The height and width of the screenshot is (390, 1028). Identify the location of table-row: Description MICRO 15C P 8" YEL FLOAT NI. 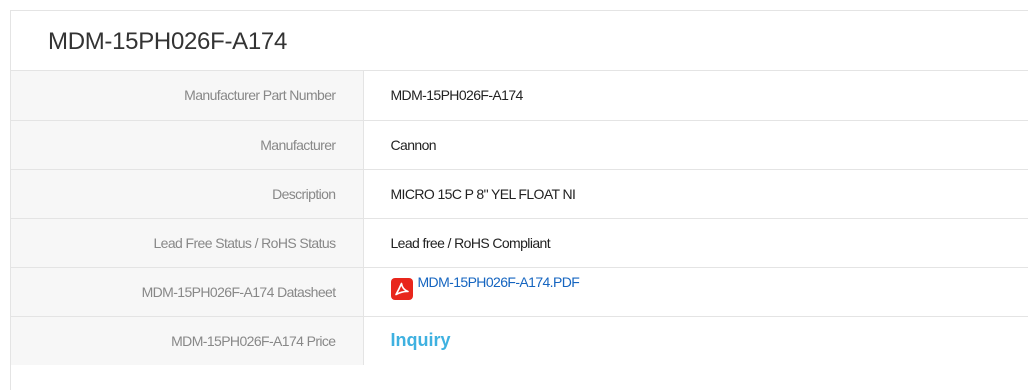
(519, 194).